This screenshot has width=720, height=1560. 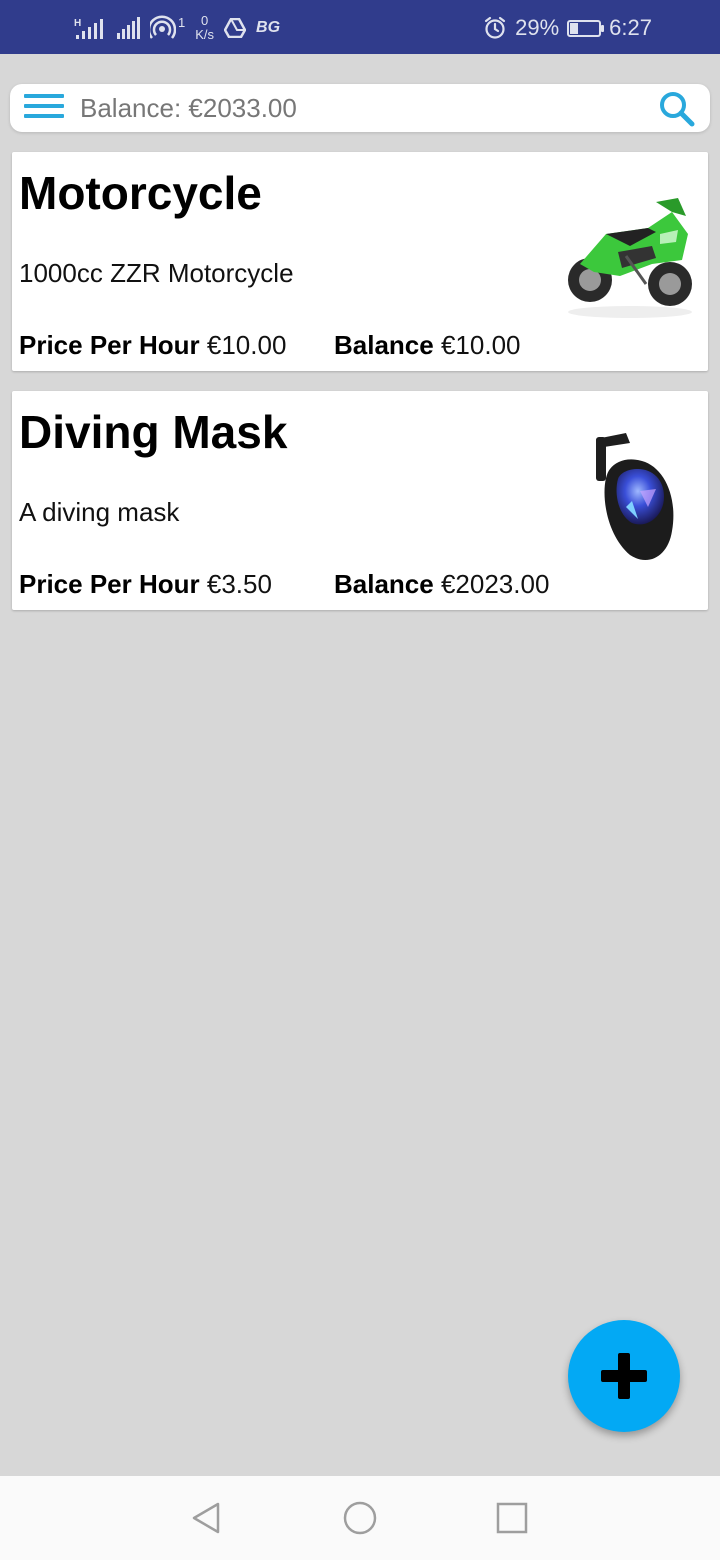 I want to click on item-balance: Balance €10.00, so click(x=427, y=345).